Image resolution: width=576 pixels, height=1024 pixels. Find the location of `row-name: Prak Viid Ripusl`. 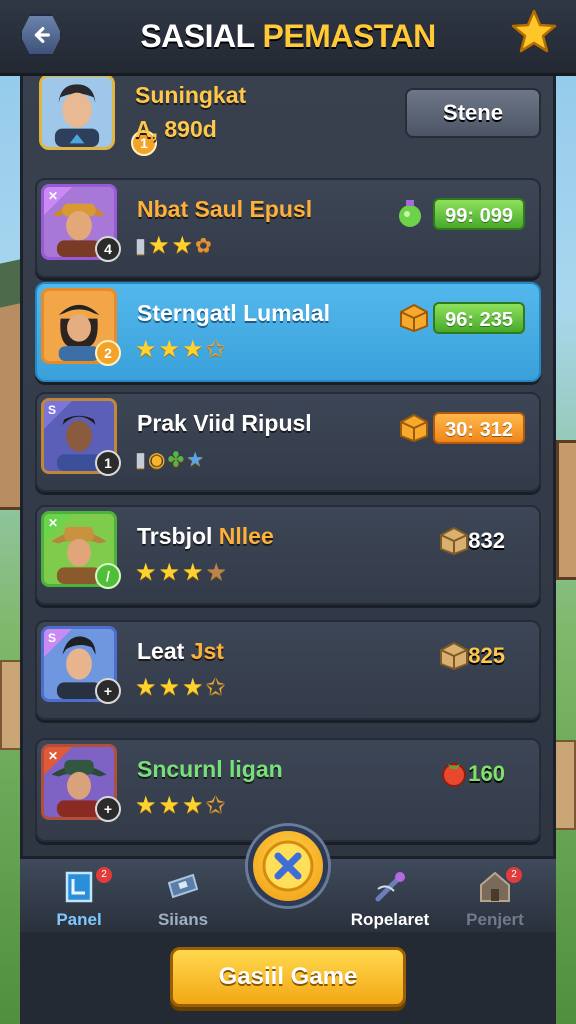

row-name: Prak Viid Ripusl is located at coordinates (224, 423).